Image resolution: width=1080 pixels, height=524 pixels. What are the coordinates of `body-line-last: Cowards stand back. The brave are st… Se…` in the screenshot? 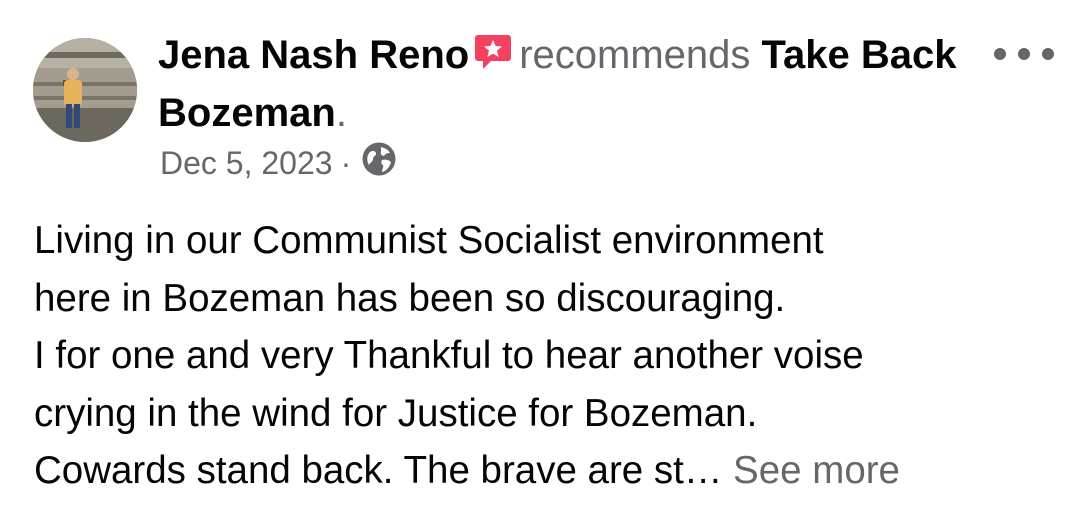 It's located at (544, 471).